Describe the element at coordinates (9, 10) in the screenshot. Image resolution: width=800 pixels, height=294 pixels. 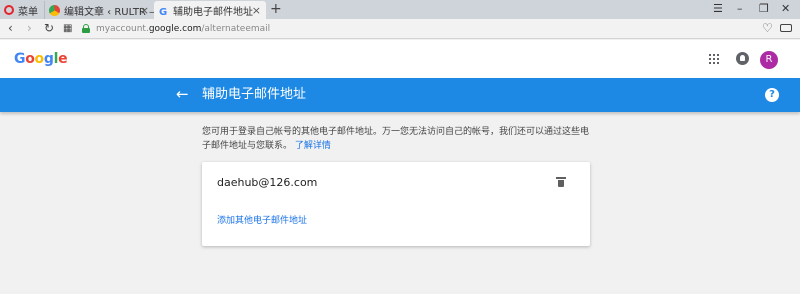
I see `opera-logo-icon` at that location.